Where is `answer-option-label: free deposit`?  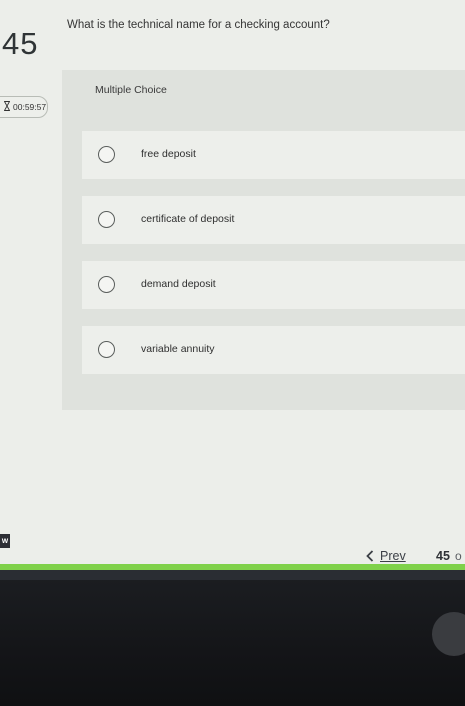
answer-option-label: free deposit is located at coordinates (168, 154).